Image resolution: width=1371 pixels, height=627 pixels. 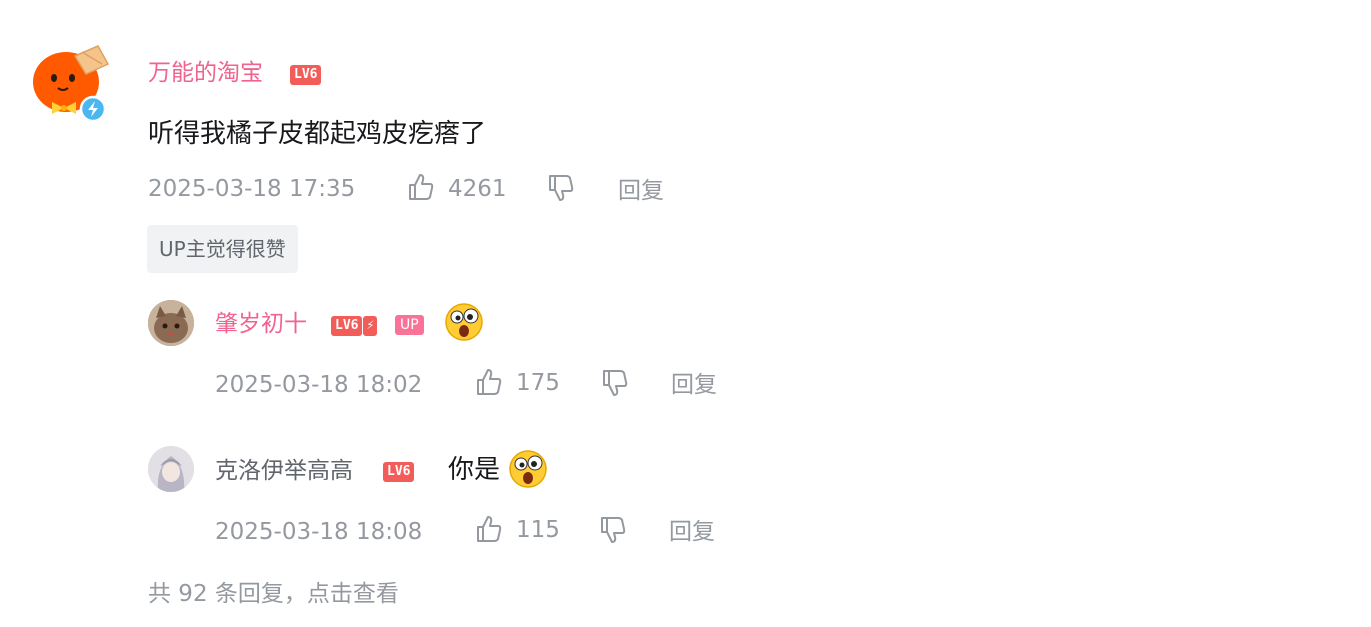 I want to click on reply-time: 2025-03-18 18:02, so click(x=319, y=385).